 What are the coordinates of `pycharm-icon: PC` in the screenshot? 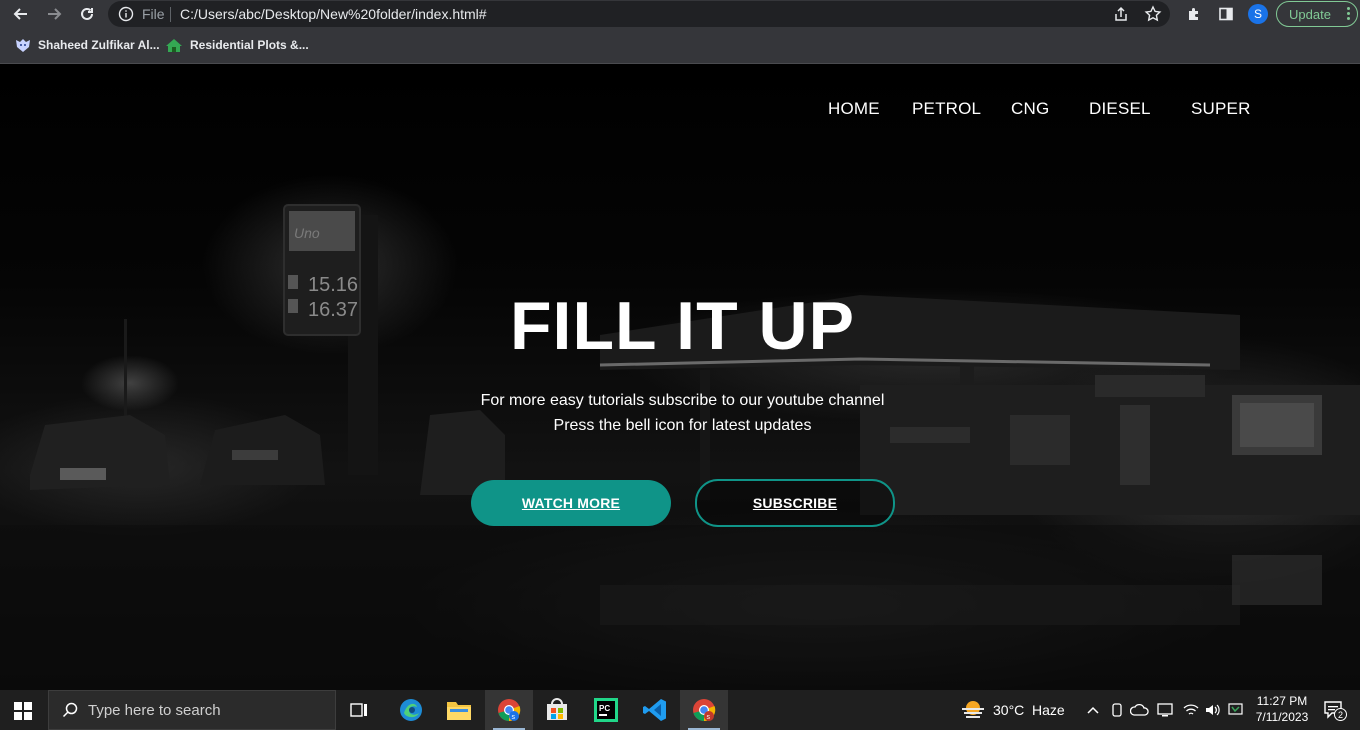 It's located at (606, 710).